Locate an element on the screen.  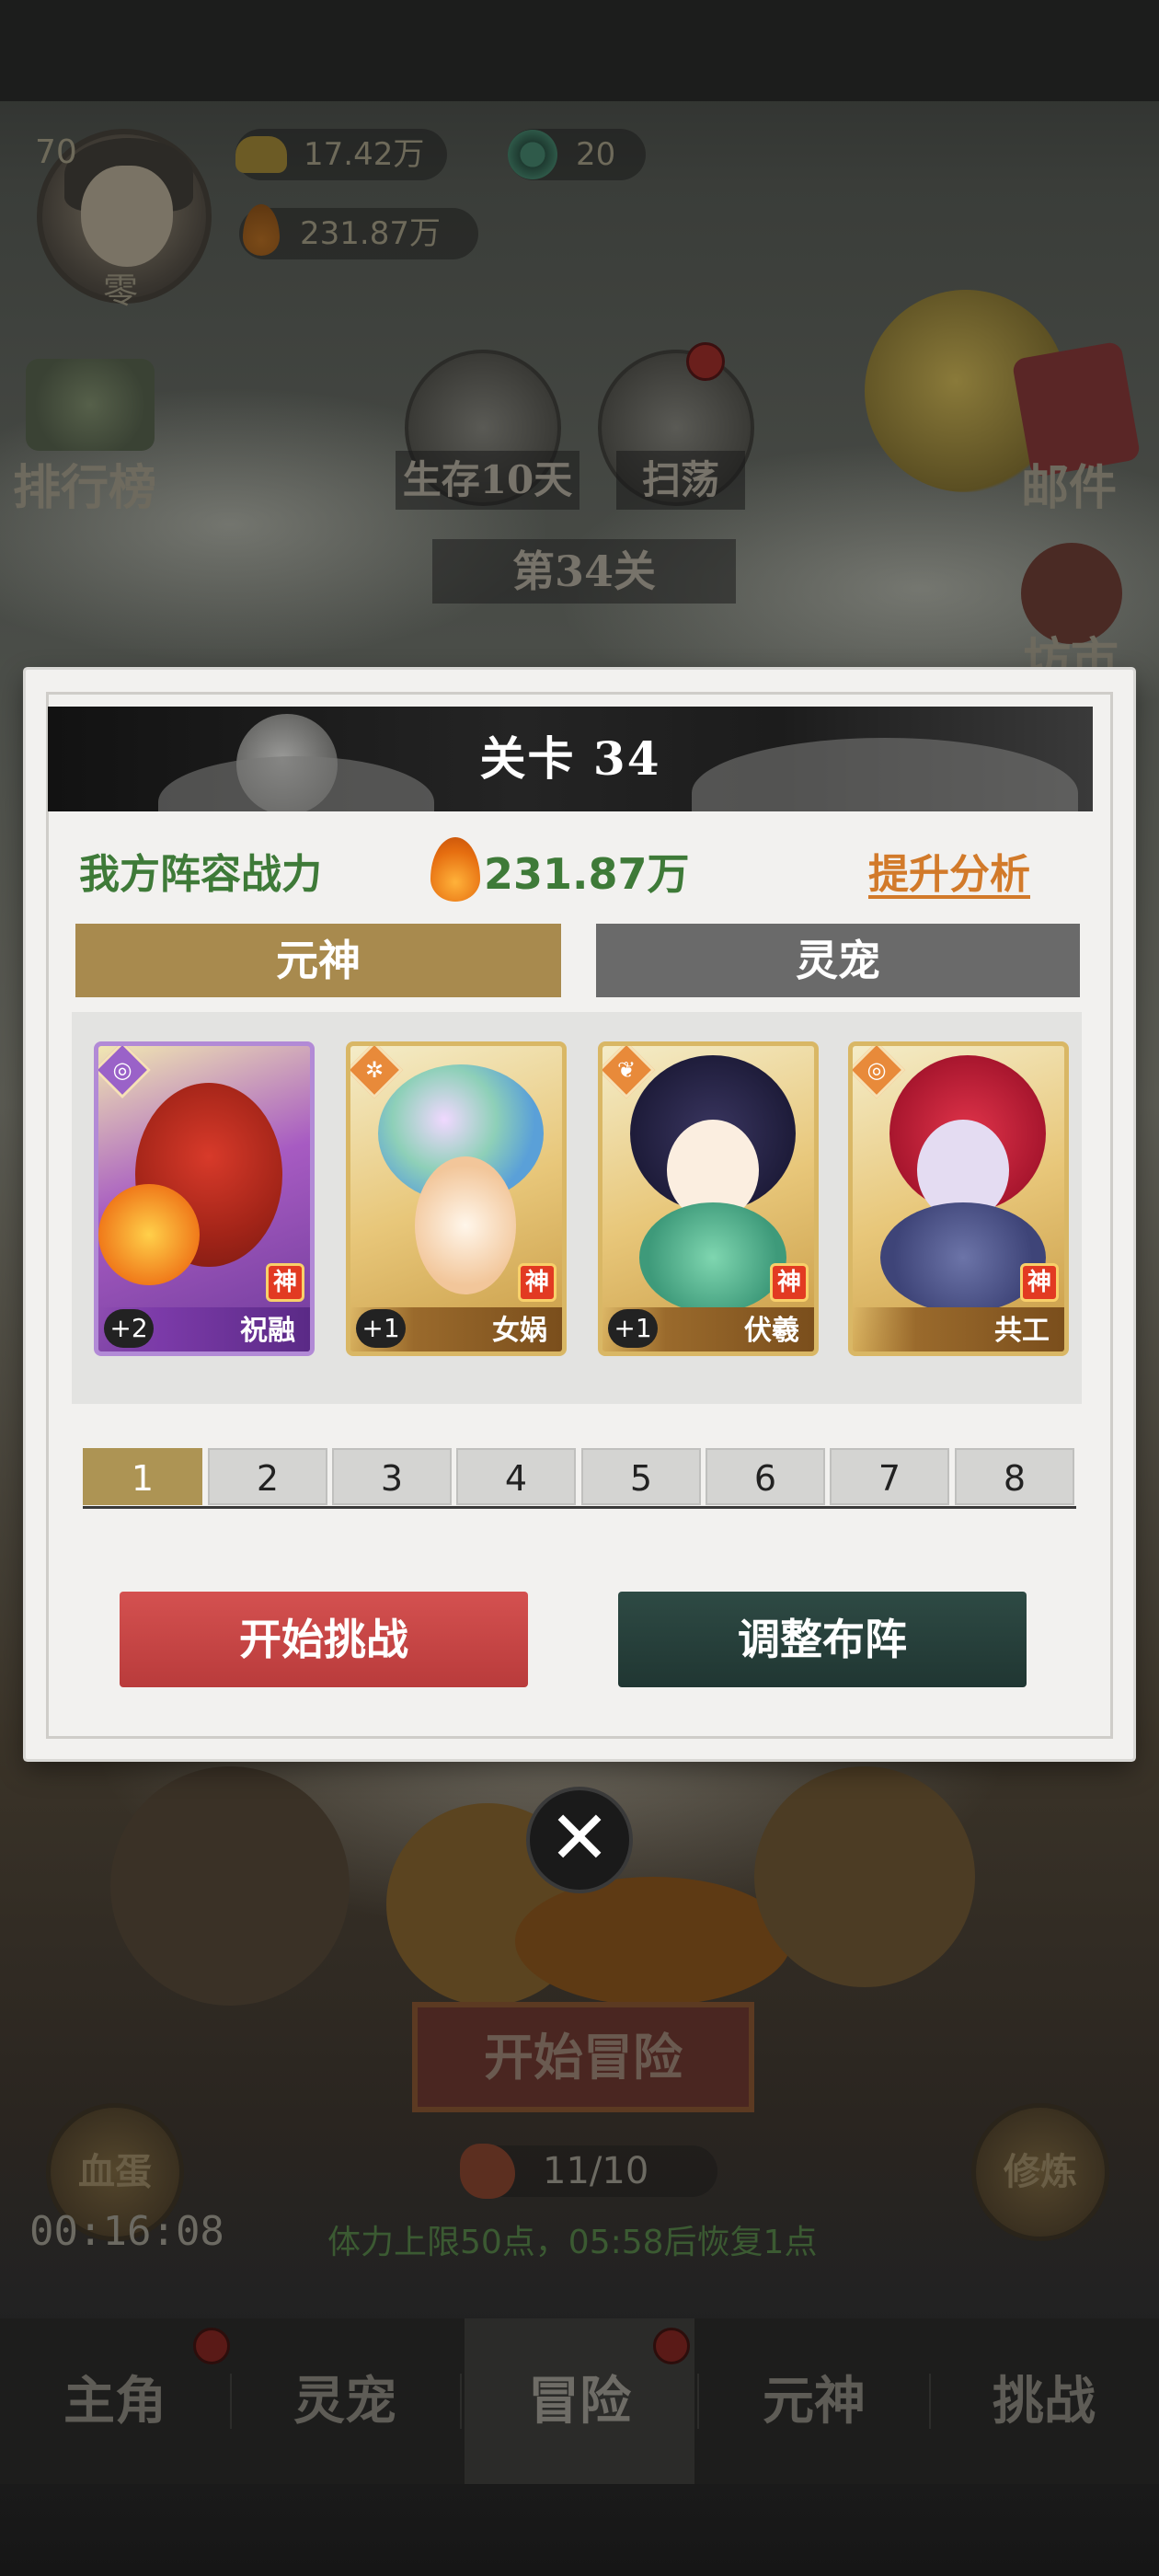
player-level: 70 is located at coordinates (56, 152).